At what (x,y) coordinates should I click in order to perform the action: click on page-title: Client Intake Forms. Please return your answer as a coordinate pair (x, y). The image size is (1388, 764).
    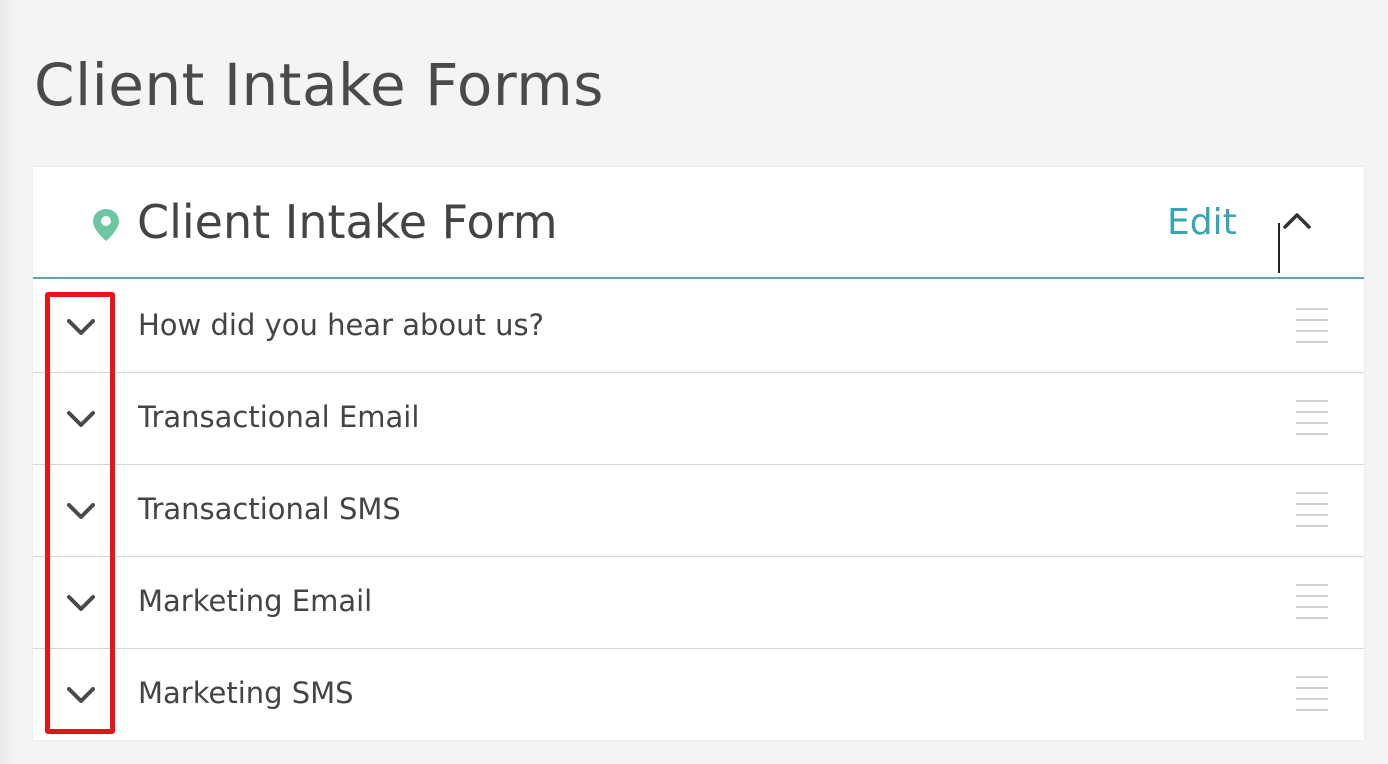
    Looking at the image, I should click on (319, 85).